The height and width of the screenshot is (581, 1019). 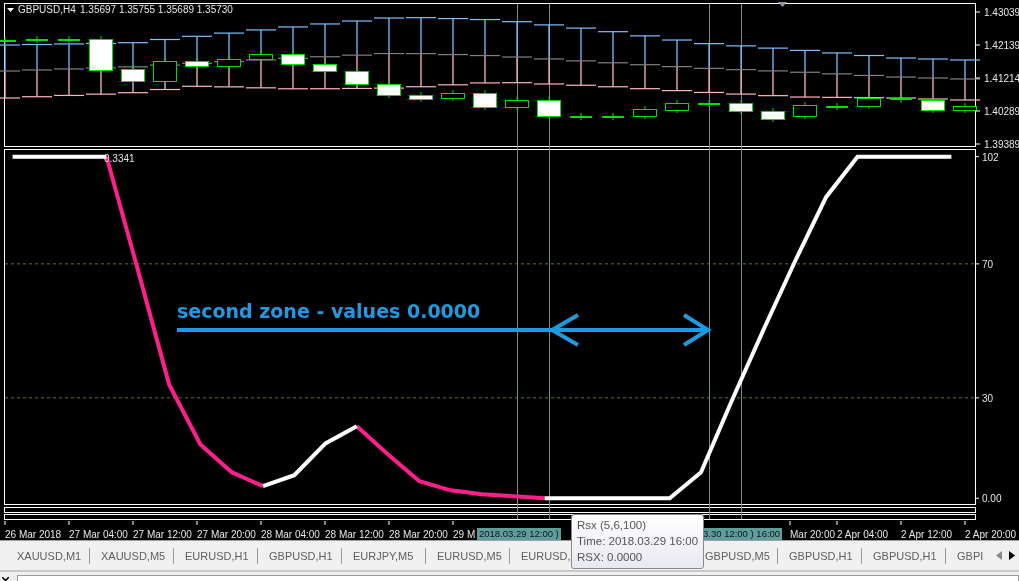 What do you see at coordinates (813, 534) in the screenshot?
I see `time-label: Mar 20:00` at bounding box center [813, 534].